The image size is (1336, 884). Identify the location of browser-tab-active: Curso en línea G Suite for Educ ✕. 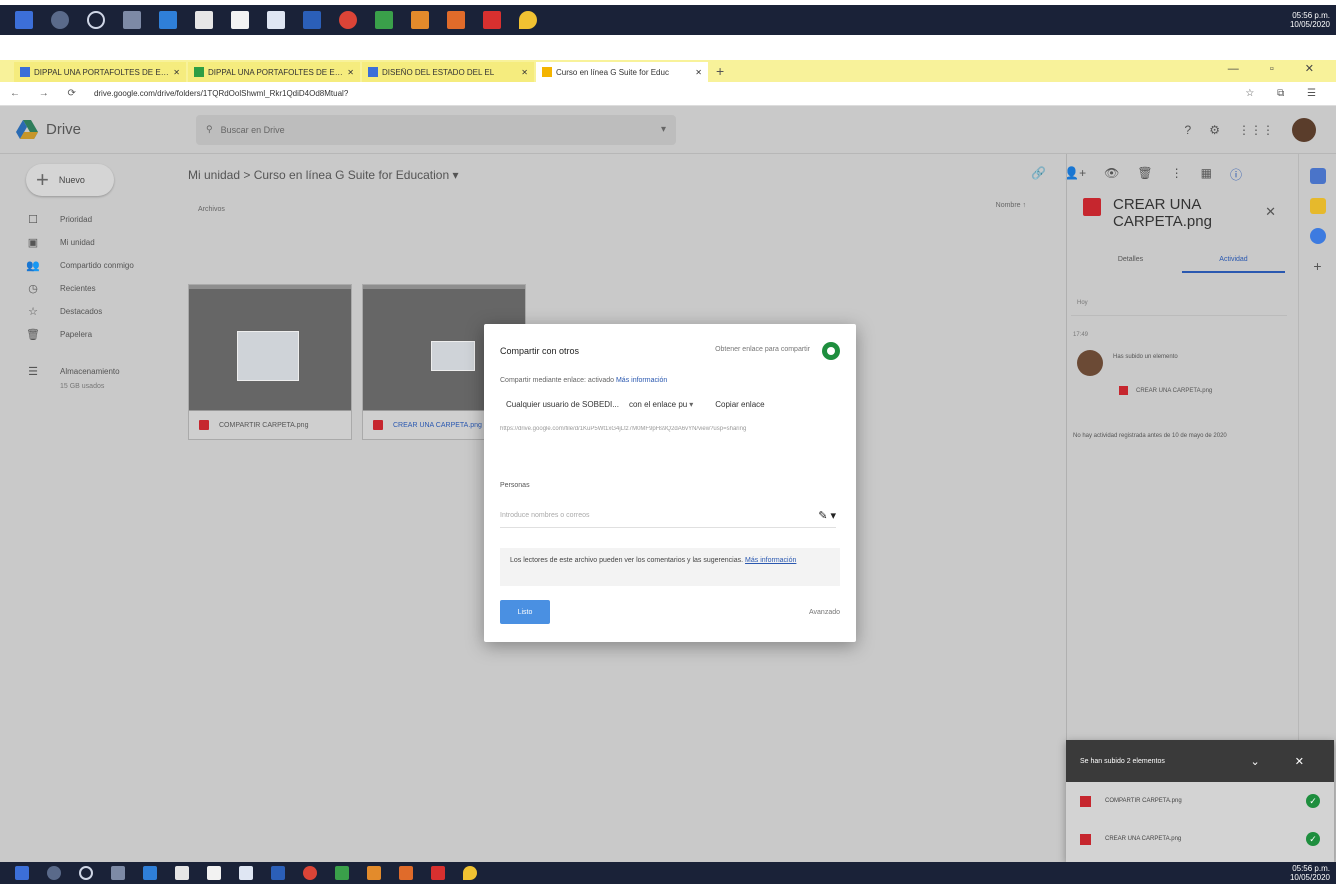
(622, 72).